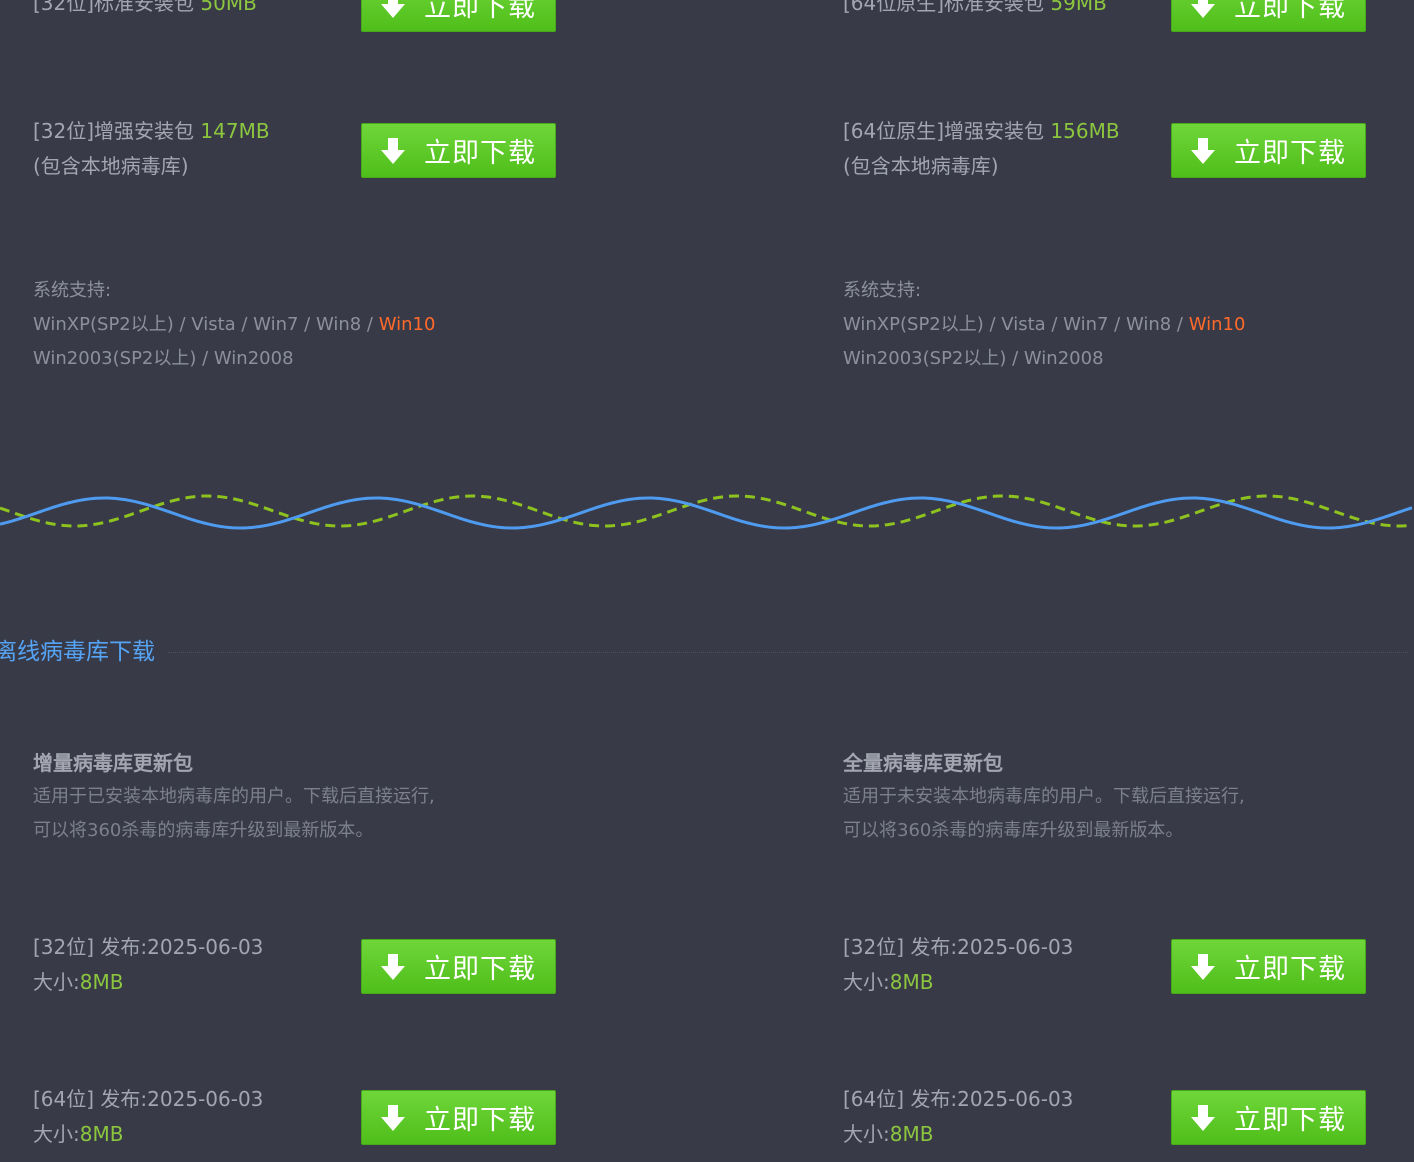 This screenshot has width=1414, height=1162. What do you see at coordinates (1044, 796) in the screenshot?
I see `update-description-line1: 适用于未安装本地病毒库的用户。下载后直接运行,` at bounding box center [1044, 796].